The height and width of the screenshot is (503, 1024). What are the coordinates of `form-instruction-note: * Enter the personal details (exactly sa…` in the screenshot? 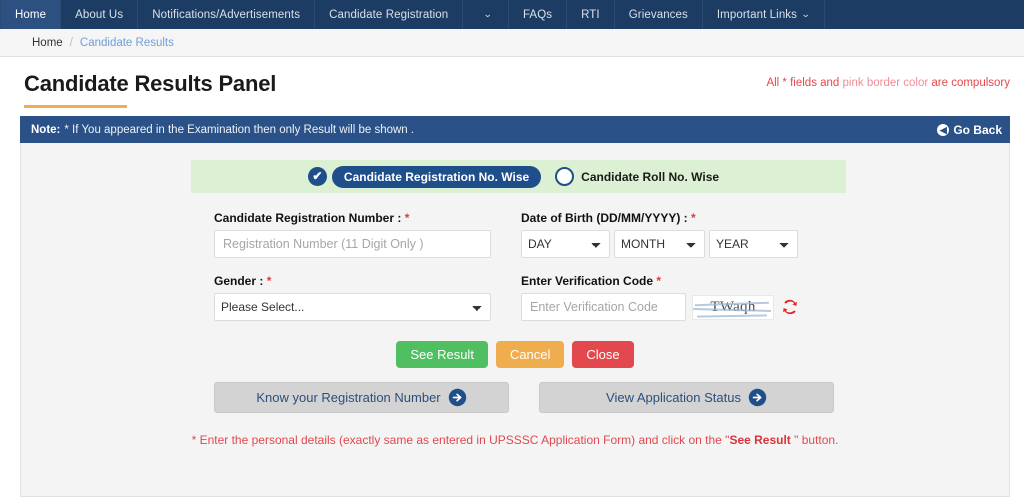 It's located at (515, 440).